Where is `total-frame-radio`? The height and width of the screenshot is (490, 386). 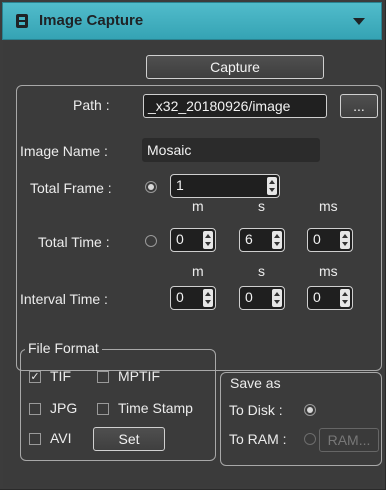
total-frame-radio is located at coordinates (151, 187).